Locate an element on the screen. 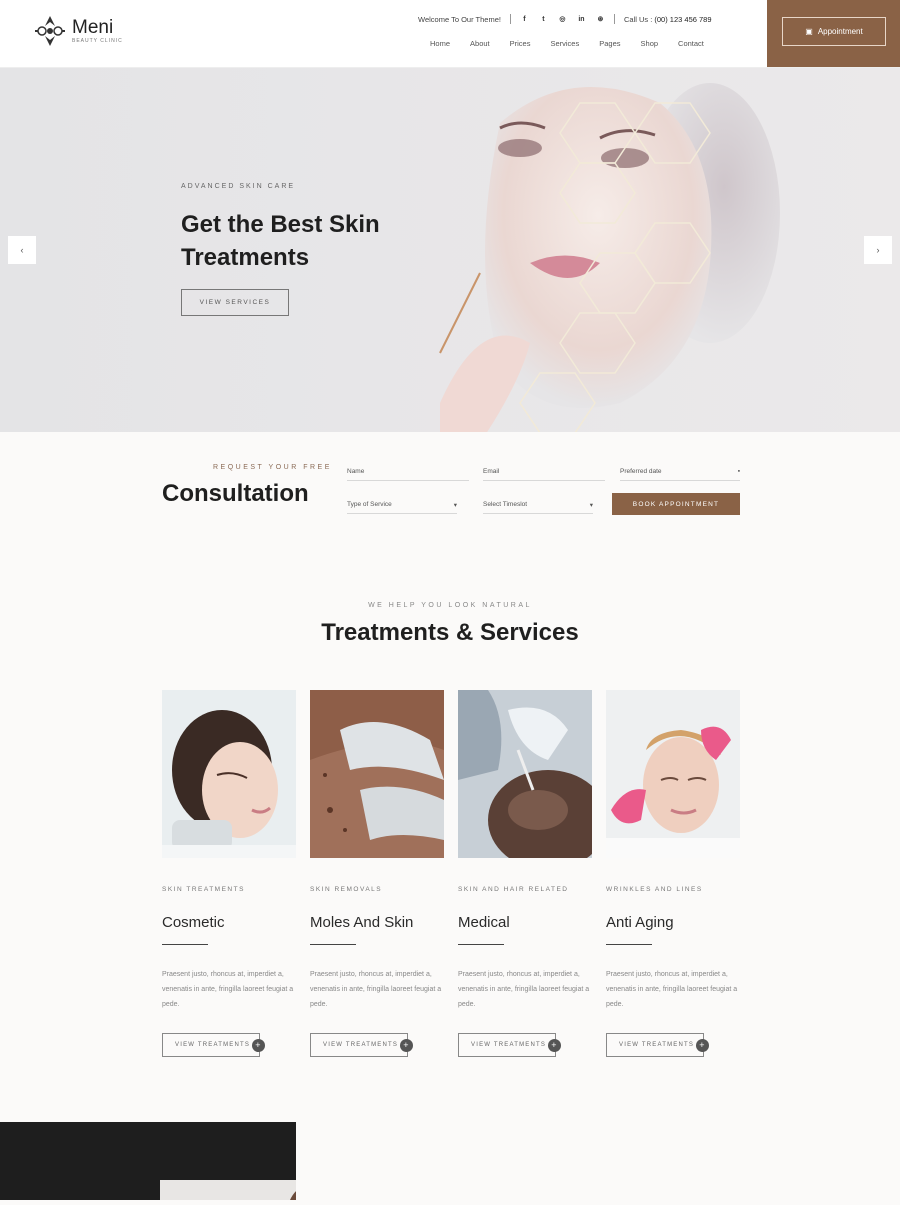  service-title: Anti Aging is located at coordinates (673, 922).